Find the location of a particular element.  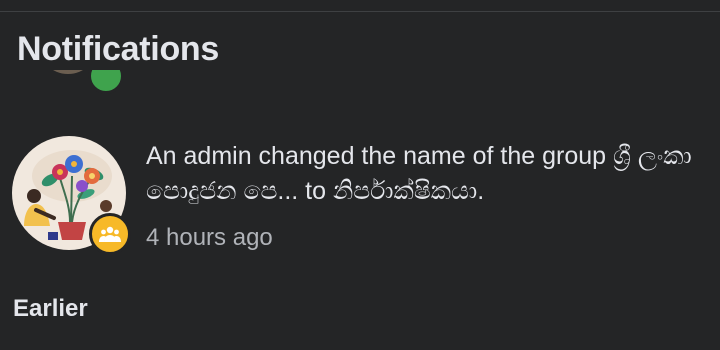

notification-timestamp: 4 hours ago is located at coordinates (209, 237).